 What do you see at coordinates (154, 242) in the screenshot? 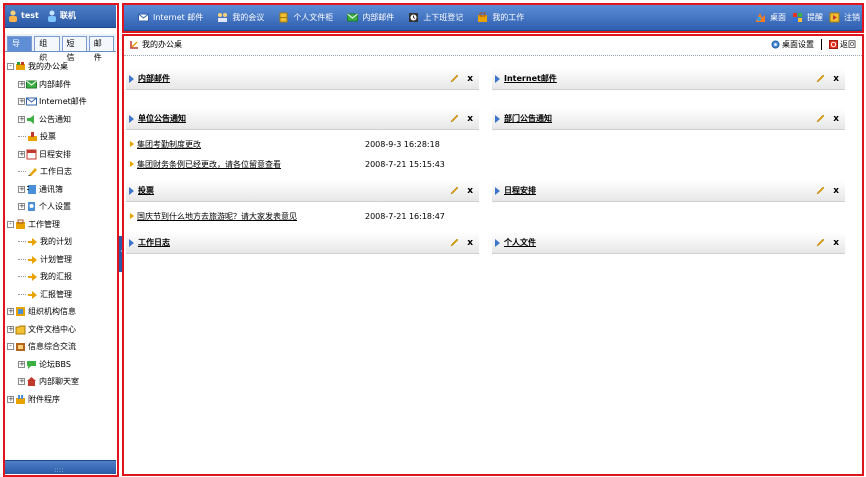
I see `panel-title: 工作日志` at bounding box center [154, 242].